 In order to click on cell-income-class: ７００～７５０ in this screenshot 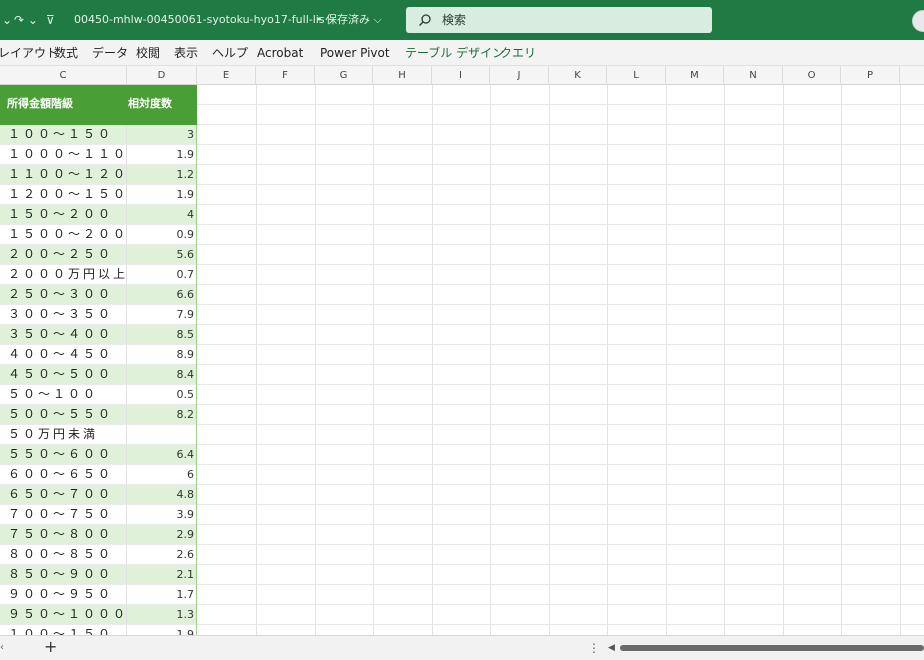, I will do `click(63, 514)`.